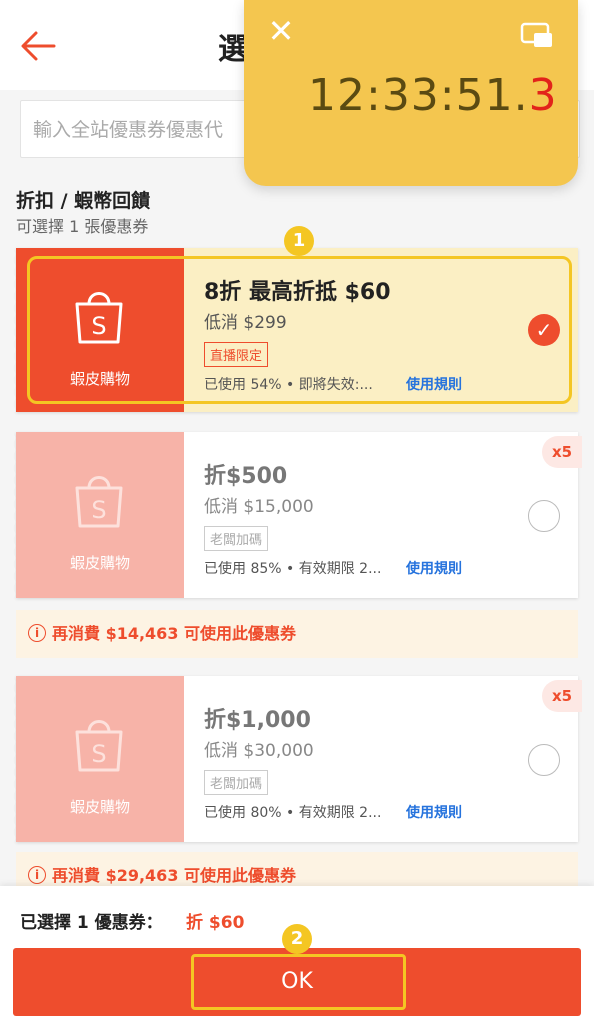 The width and height of the screenshot is (594, 1024). I want to click on highlight-ok-button, so click(298, 982).